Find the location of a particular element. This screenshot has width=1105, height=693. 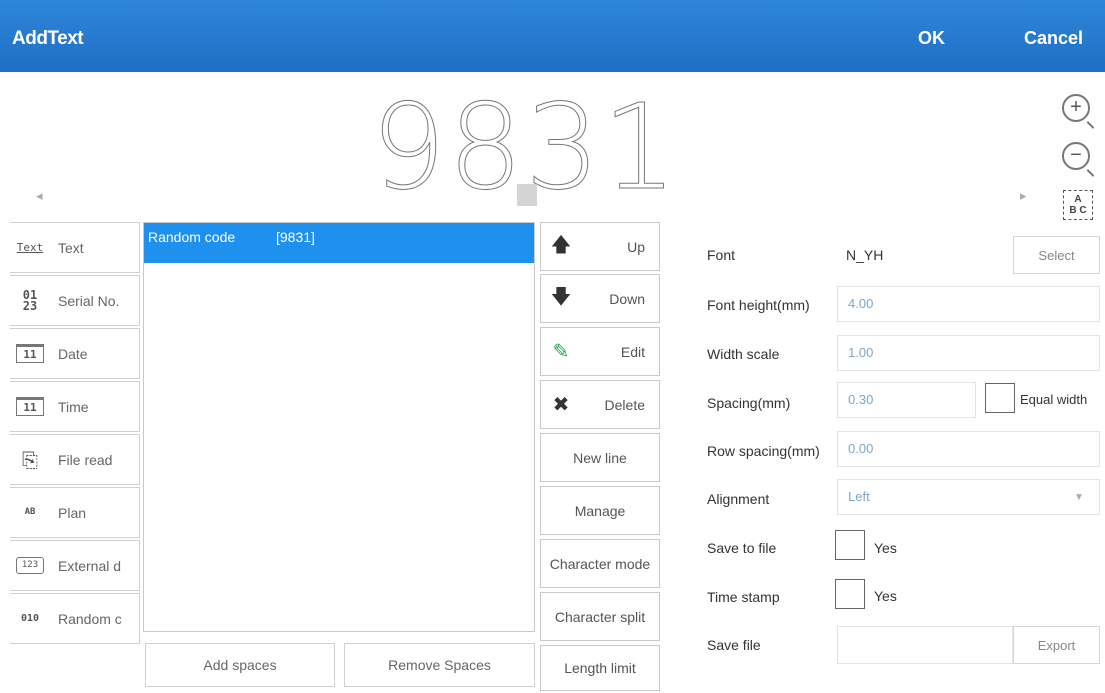

type-item-file-read: ⎘ File read is located at coordinates (75, 459).